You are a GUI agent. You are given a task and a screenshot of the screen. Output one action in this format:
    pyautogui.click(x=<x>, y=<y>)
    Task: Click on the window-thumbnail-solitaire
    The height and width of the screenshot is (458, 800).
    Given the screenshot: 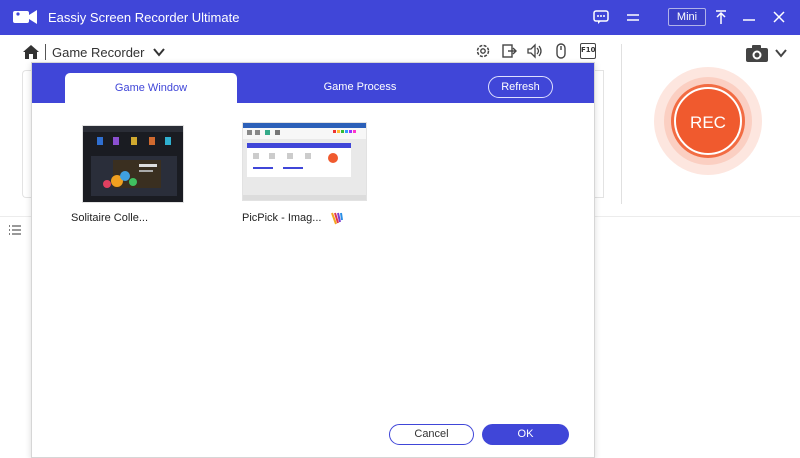 What is the action you would take?
    pyautogui.click(x=133, y=164)
    